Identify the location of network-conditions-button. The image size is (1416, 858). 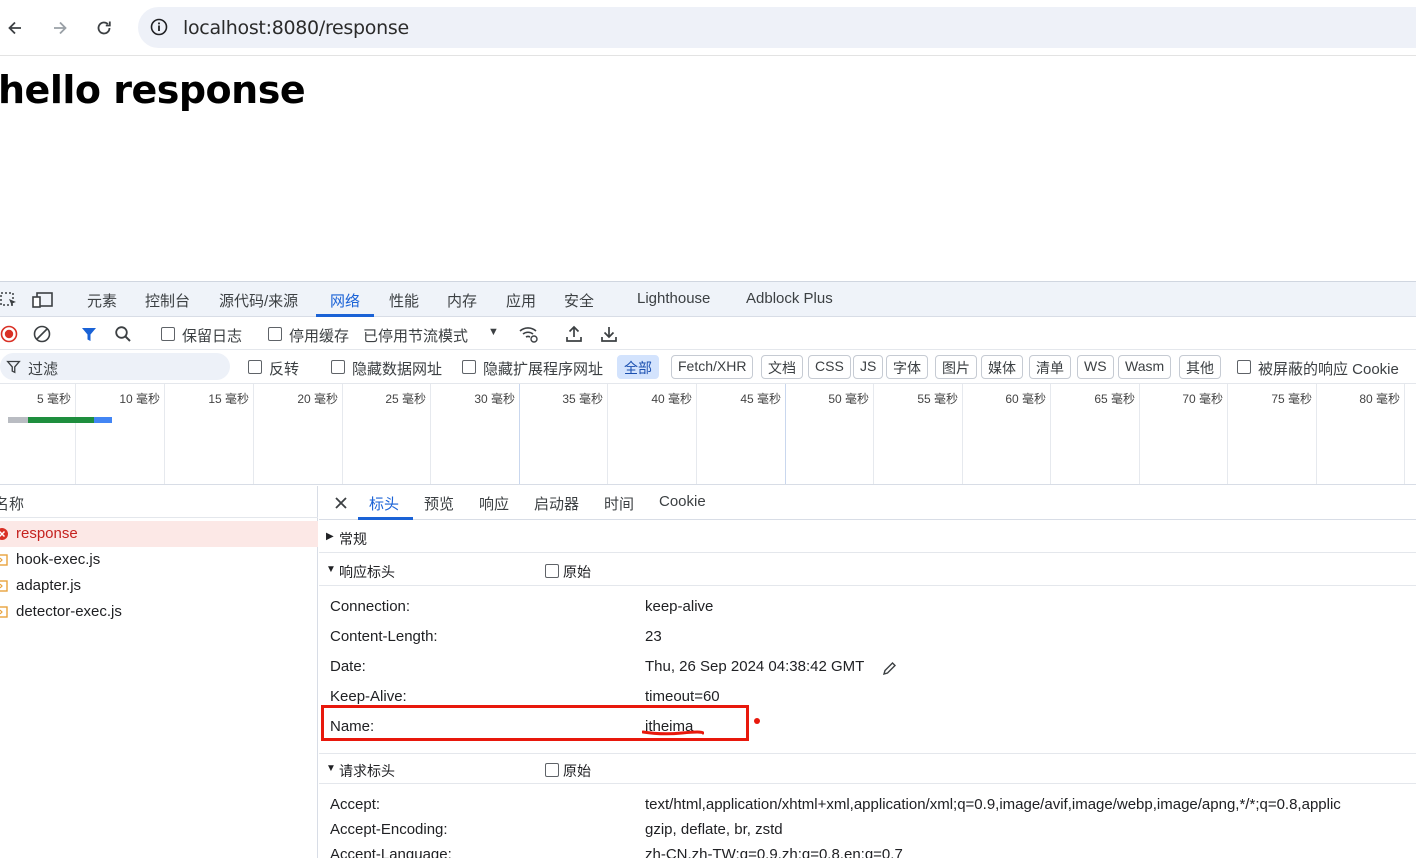
(529, 334).